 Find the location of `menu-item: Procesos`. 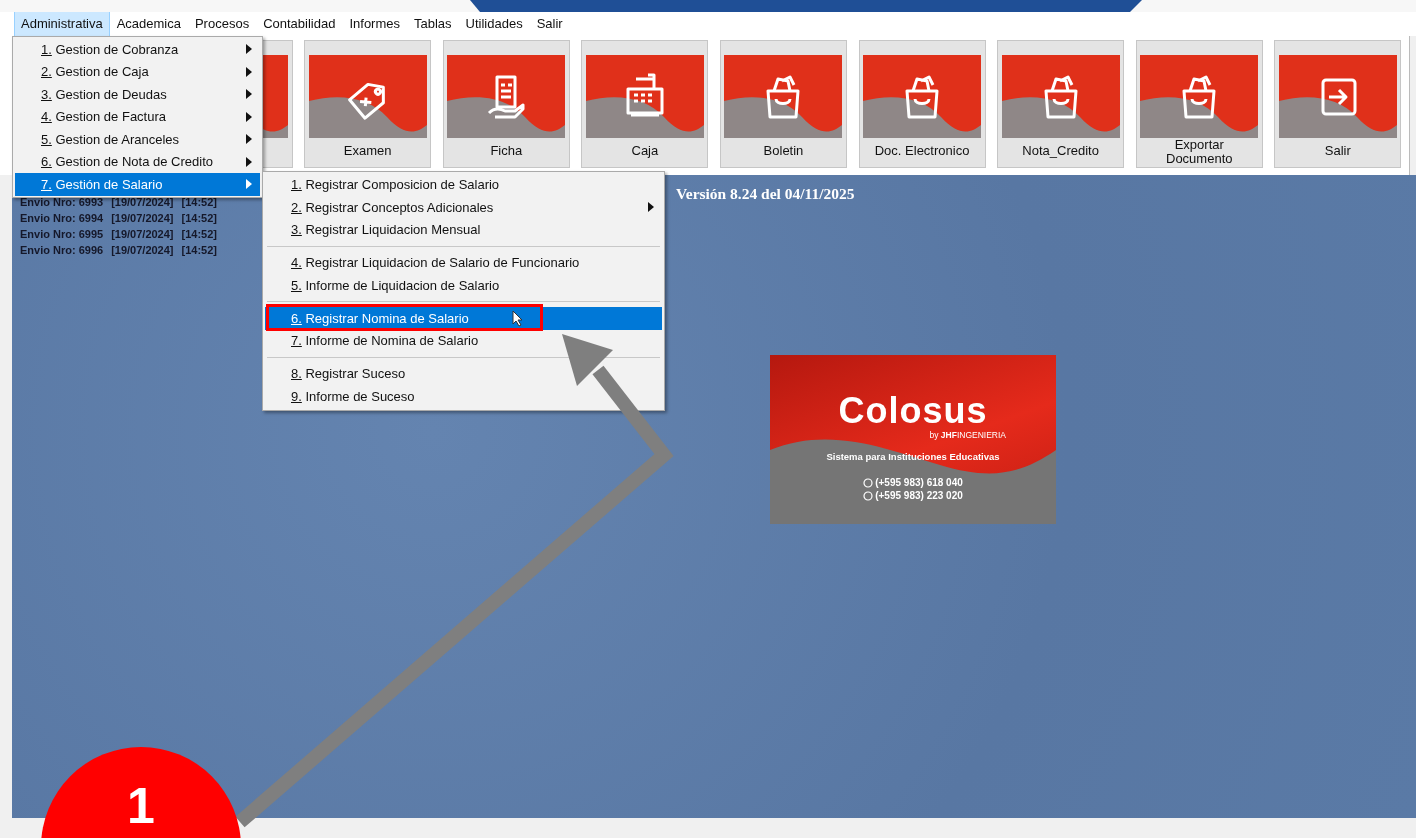

menu-item: Procesos is located at coordinates (222, 24).